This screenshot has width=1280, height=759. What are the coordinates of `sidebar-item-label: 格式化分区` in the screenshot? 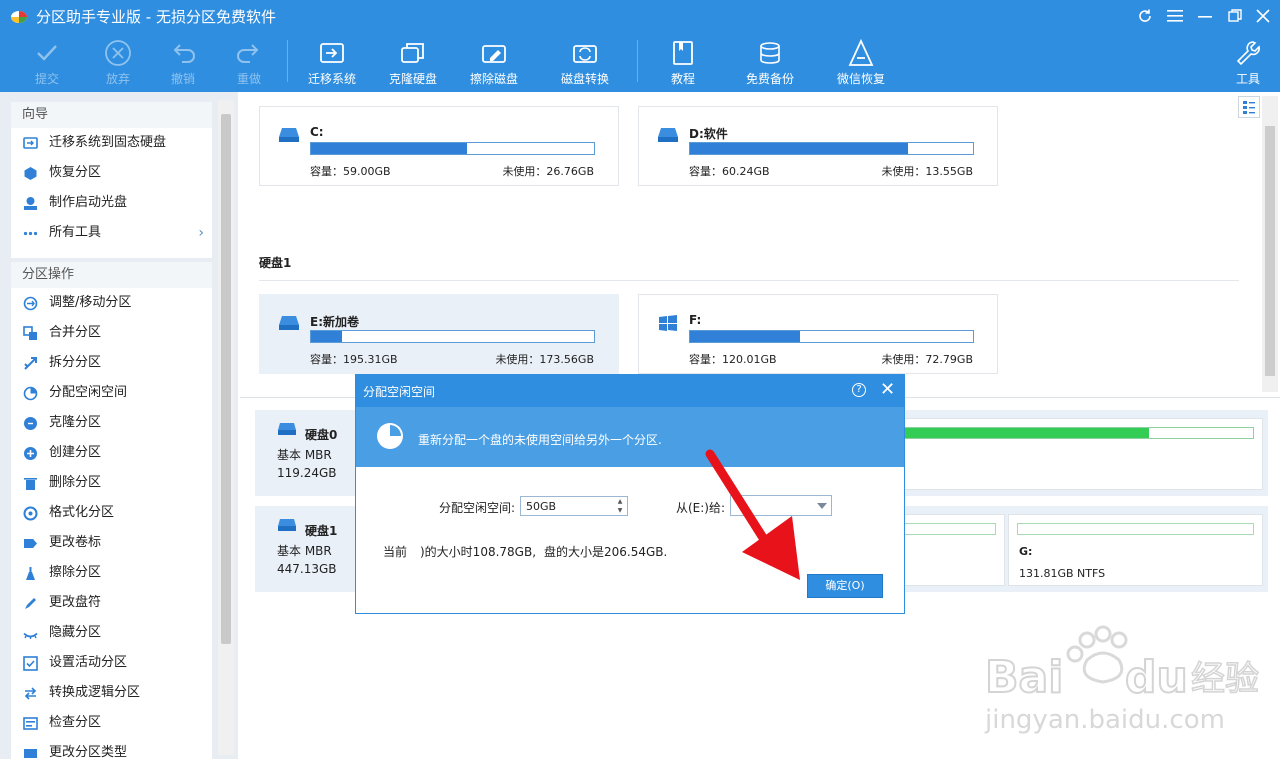 It's located at (82, 512).